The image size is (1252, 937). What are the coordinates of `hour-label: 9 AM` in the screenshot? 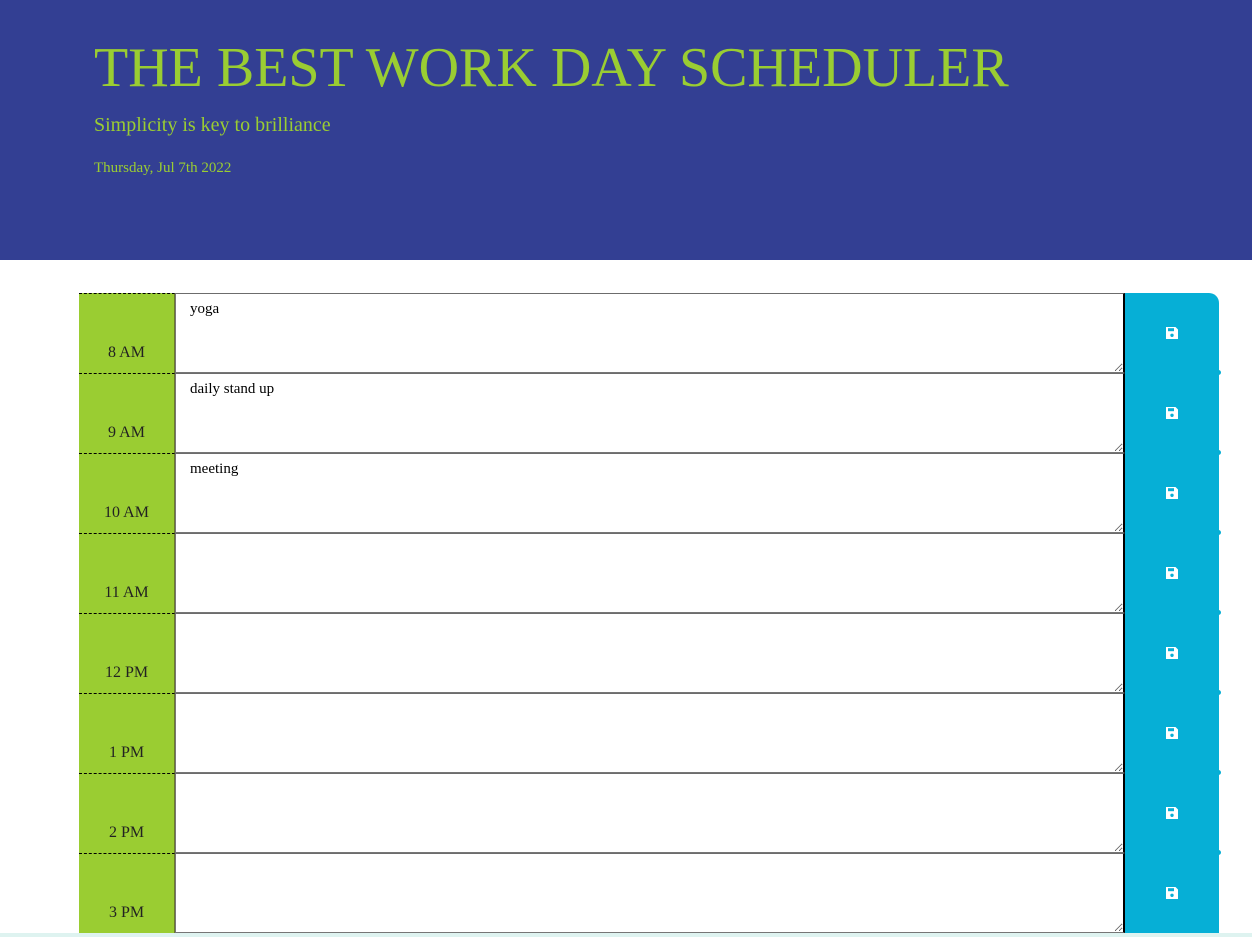 It's located at (127, 413).